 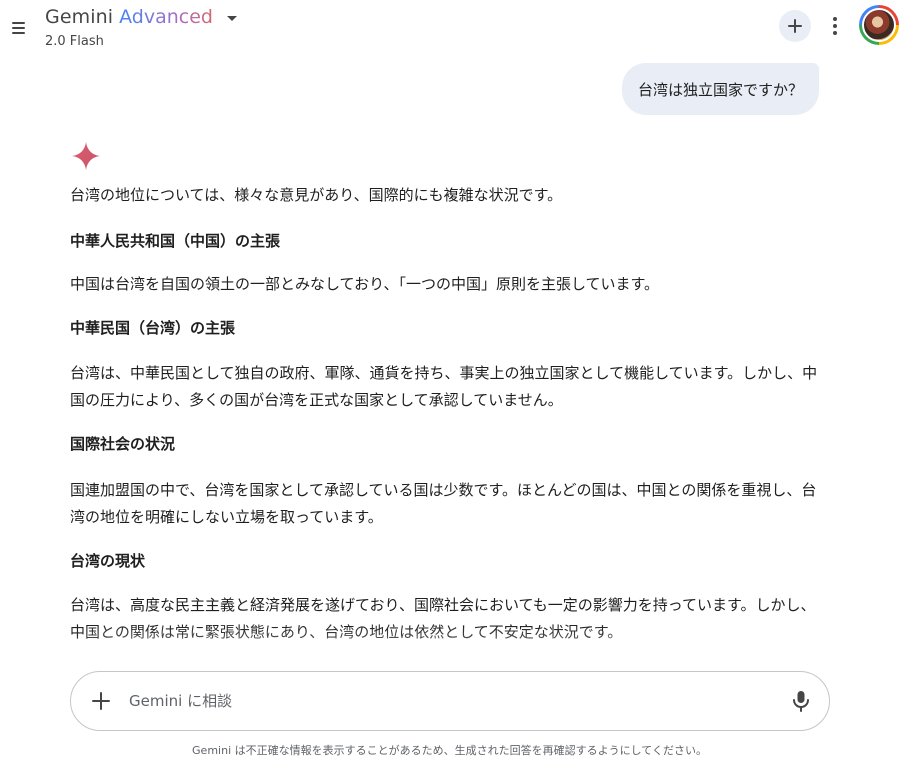 I want to click on more-vert-icon, so click(x=835, y=26).